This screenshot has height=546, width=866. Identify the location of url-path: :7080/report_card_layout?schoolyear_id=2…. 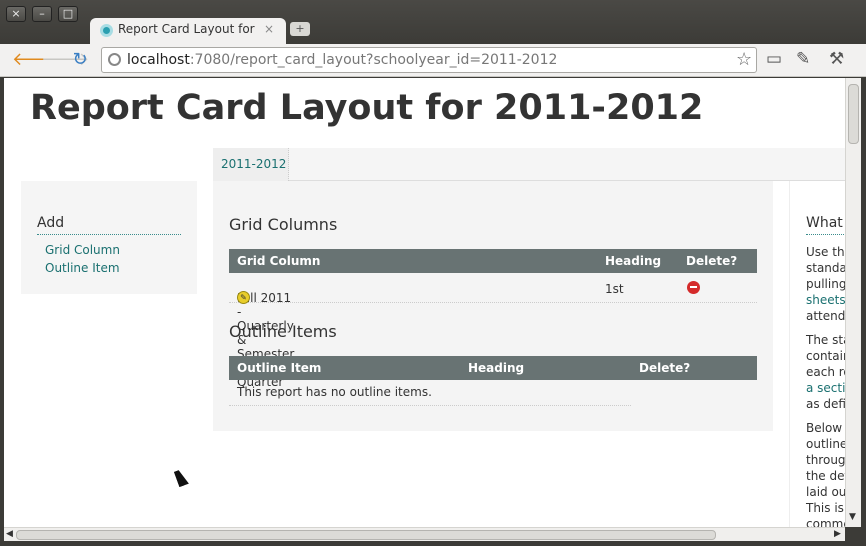
(373, 60).